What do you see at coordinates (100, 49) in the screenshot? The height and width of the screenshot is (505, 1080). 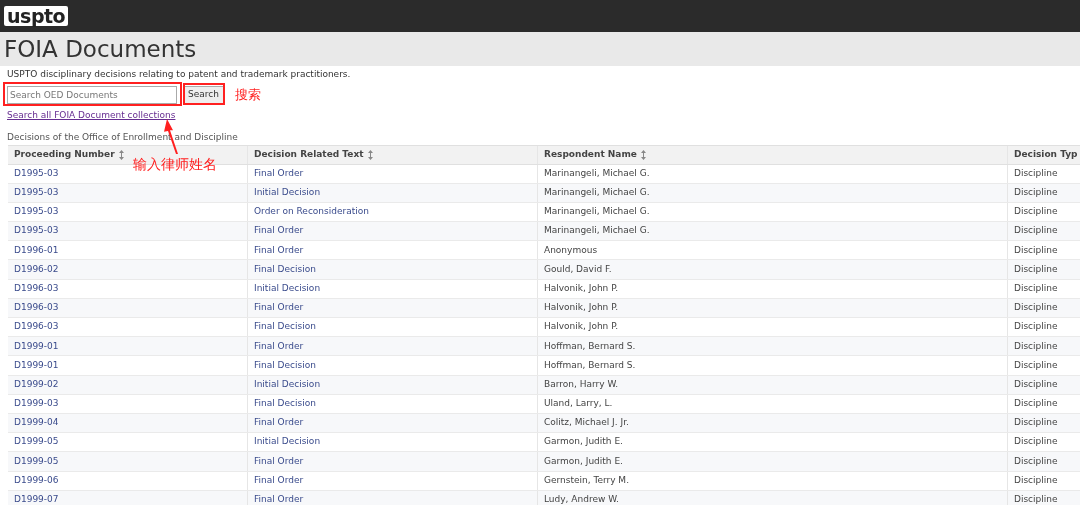 I see `page-title: FOIA Documents` at bounding box center [100, 49].